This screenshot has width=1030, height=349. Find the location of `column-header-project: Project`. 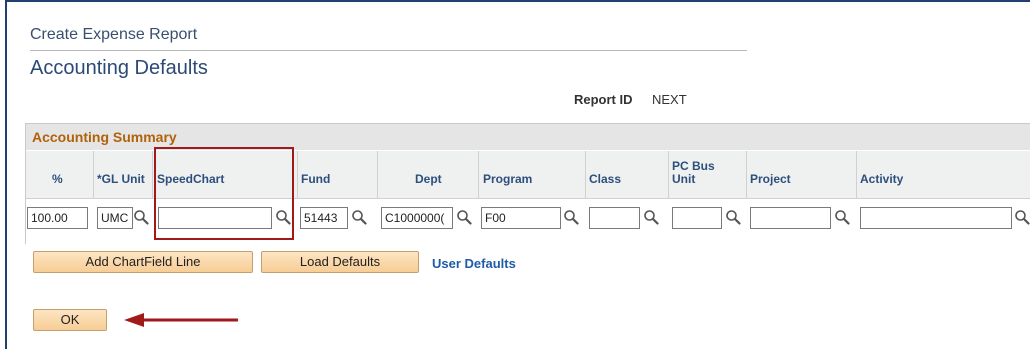

column-header-project: Project is located at coordinates (770, 179).